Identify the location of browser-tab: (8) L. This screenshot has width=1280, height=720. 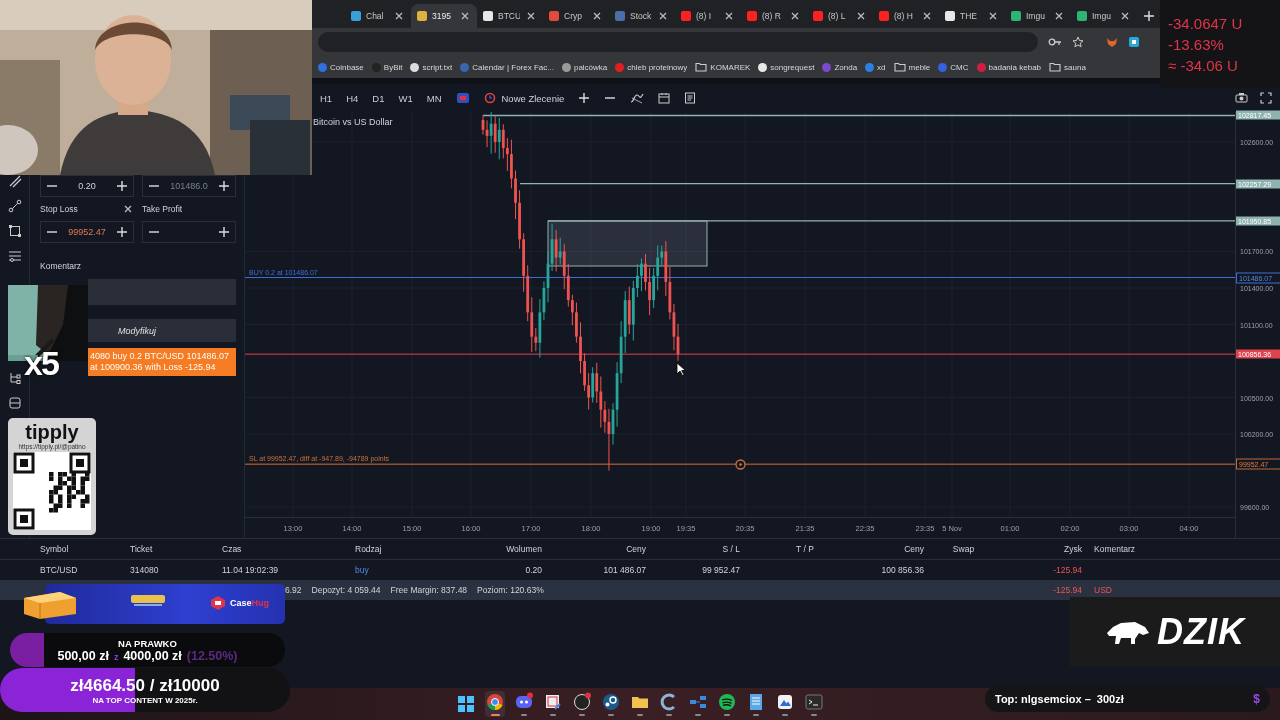
(840, 16).